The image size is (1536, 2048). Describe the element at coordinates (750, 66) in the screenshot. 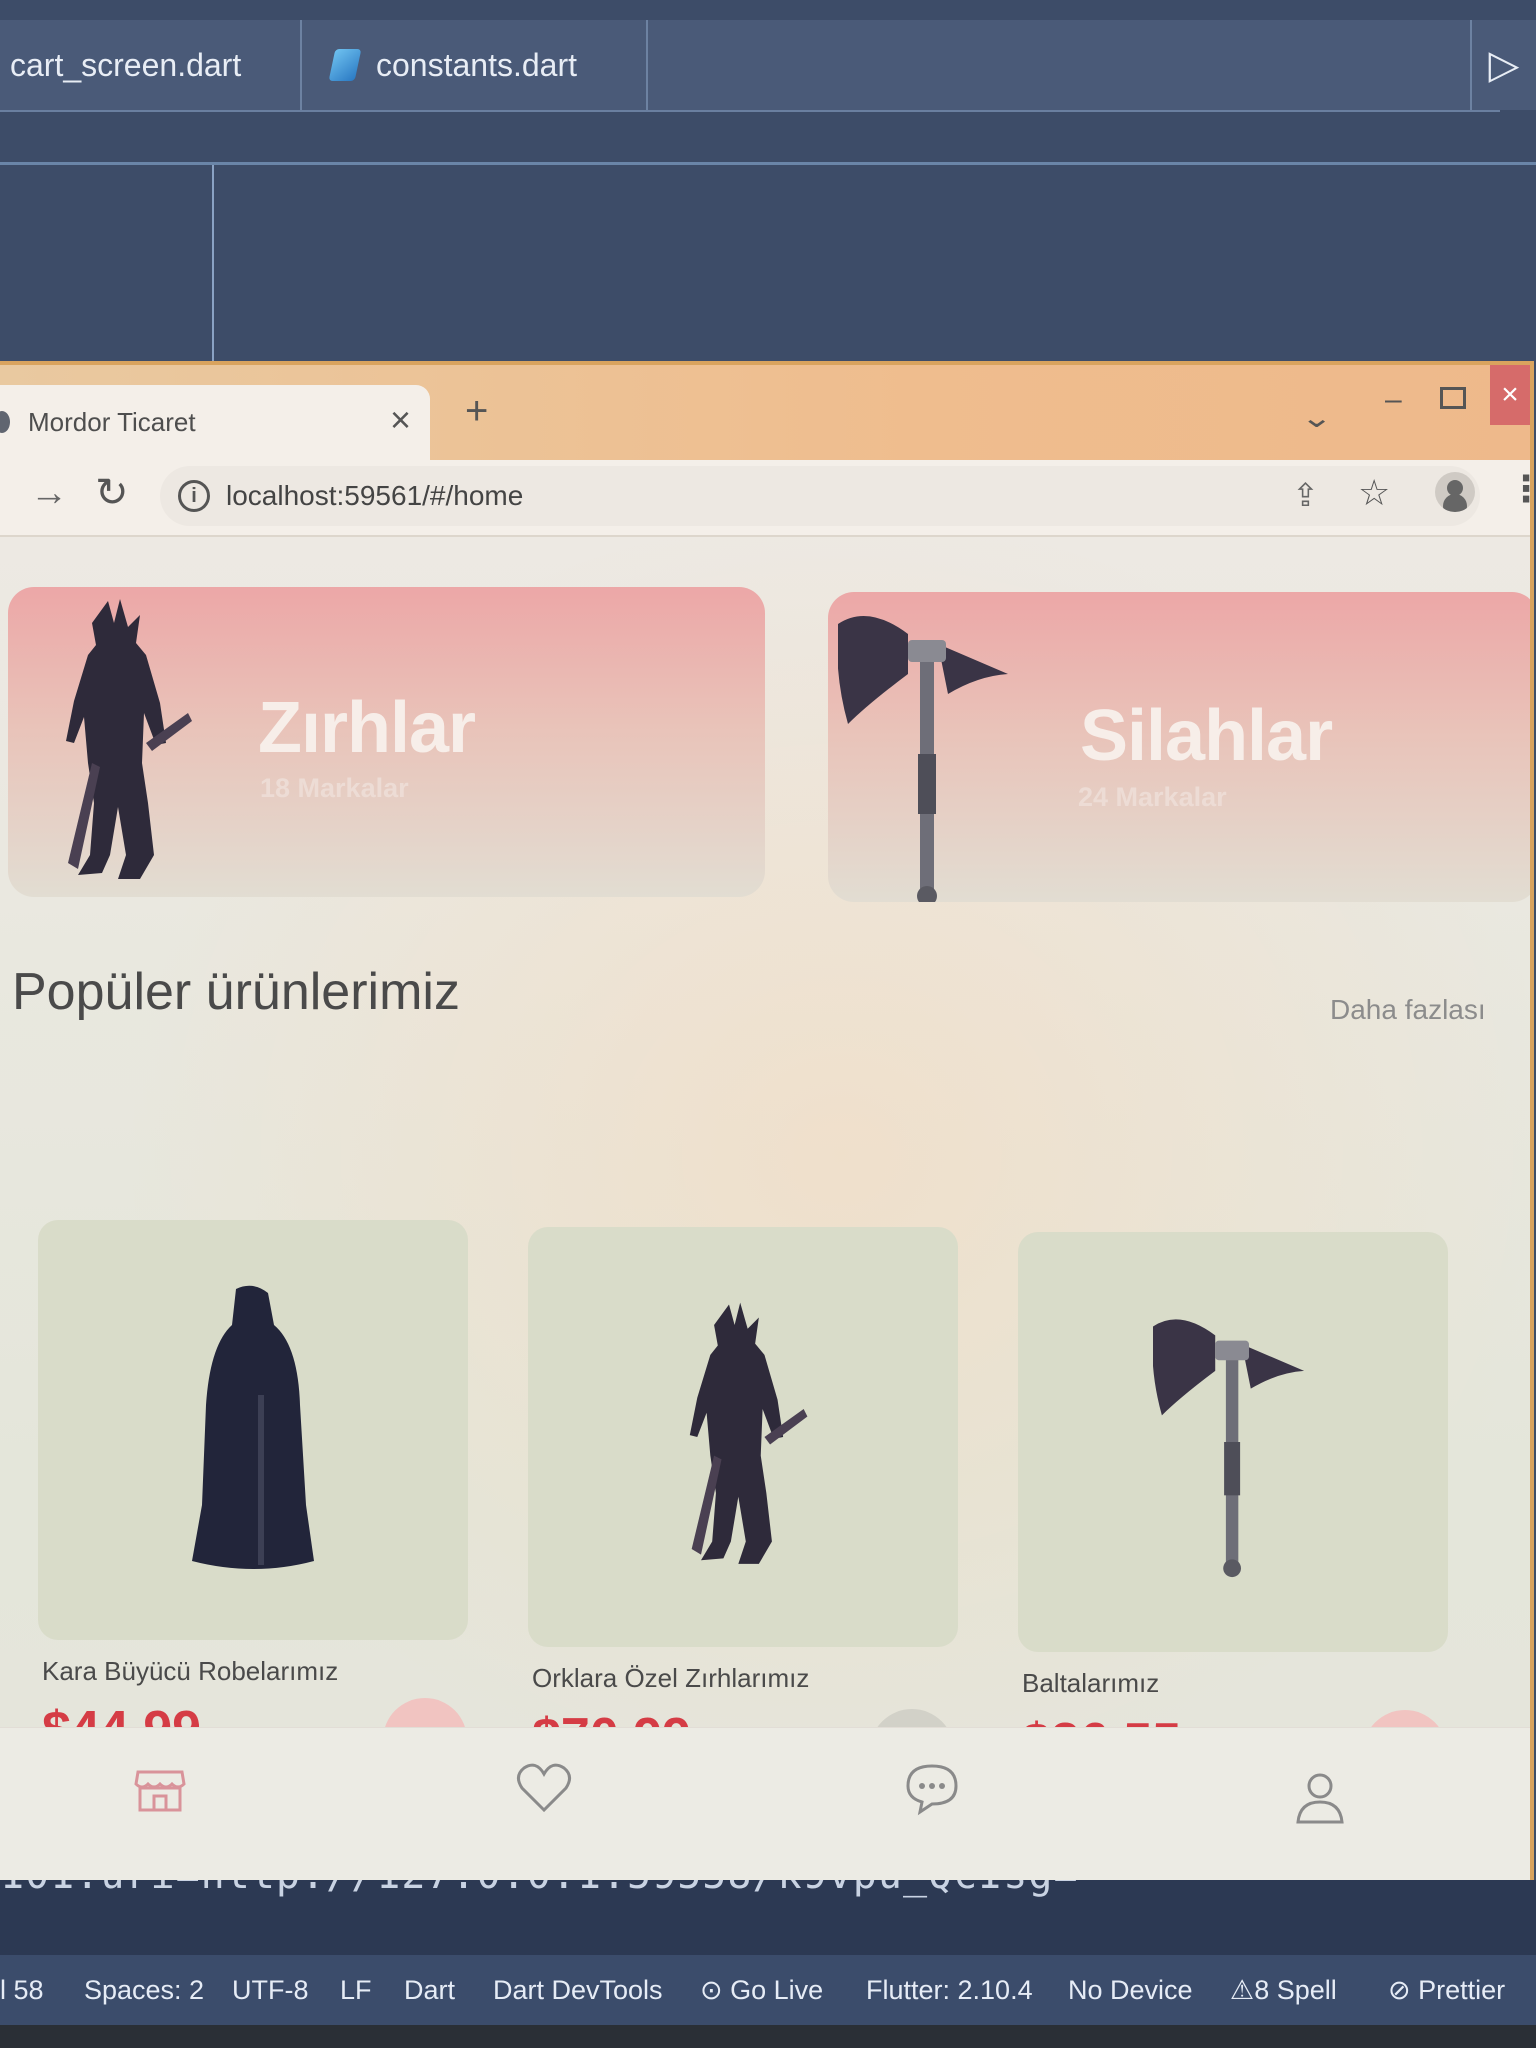

I see `editor-tab-bar: cart_screen.dart constants.dart` at that location.